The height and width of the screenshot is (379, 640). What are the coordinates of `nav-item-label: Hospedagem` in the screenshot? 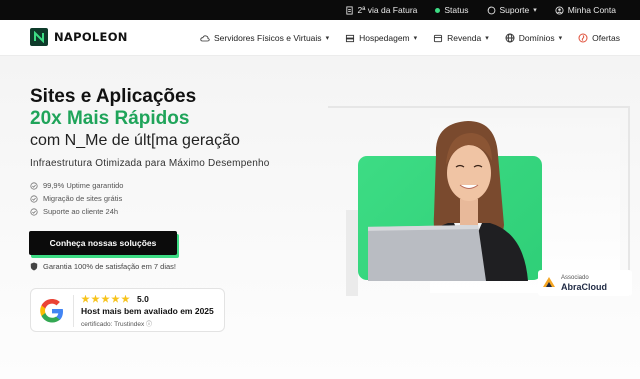 It's located at (384, 38).